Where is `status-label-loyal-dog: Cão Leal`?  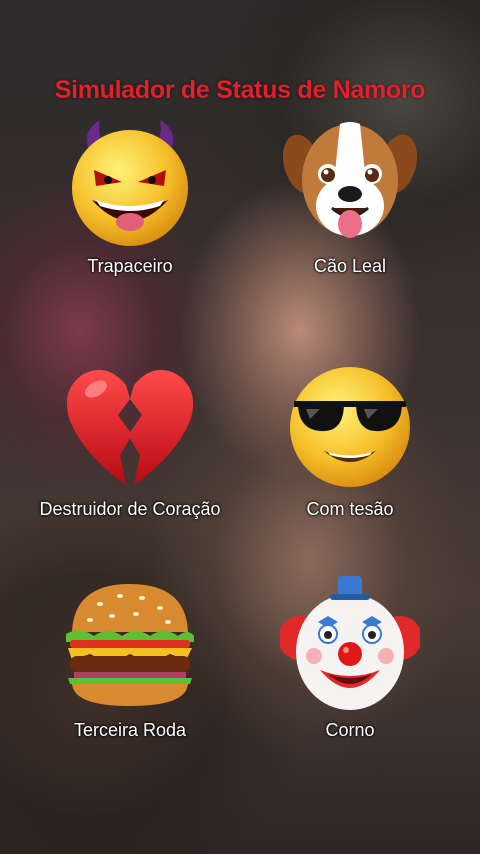 status-label-loyal-dog: Cão Leal is located at coordinates (350, 266).